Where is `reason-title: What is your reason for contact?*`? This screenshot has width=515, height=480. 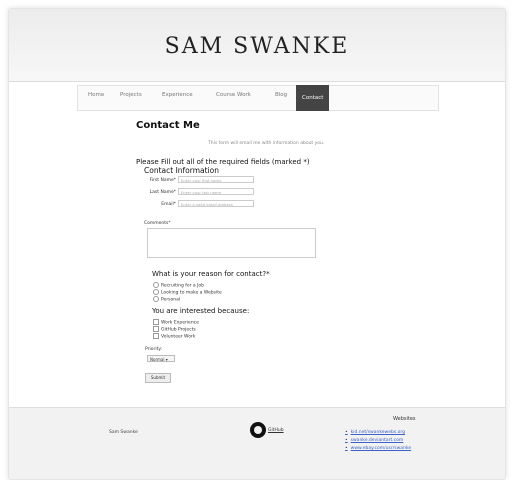 reason-title: What is your reason for contact?* is located at coordinates (211, 274).